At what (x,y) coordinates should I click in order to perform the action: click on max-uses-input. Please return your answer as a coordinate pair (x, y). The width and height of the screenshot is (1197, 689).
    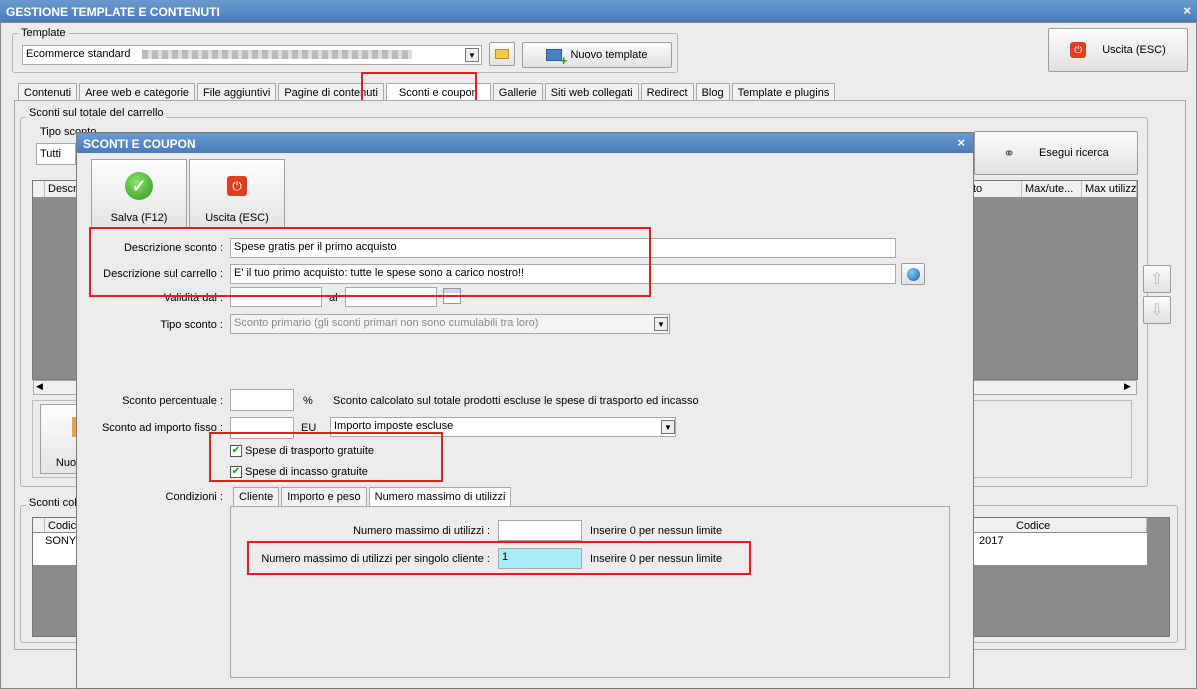
    Looking at the image, I should click on (540, 530).